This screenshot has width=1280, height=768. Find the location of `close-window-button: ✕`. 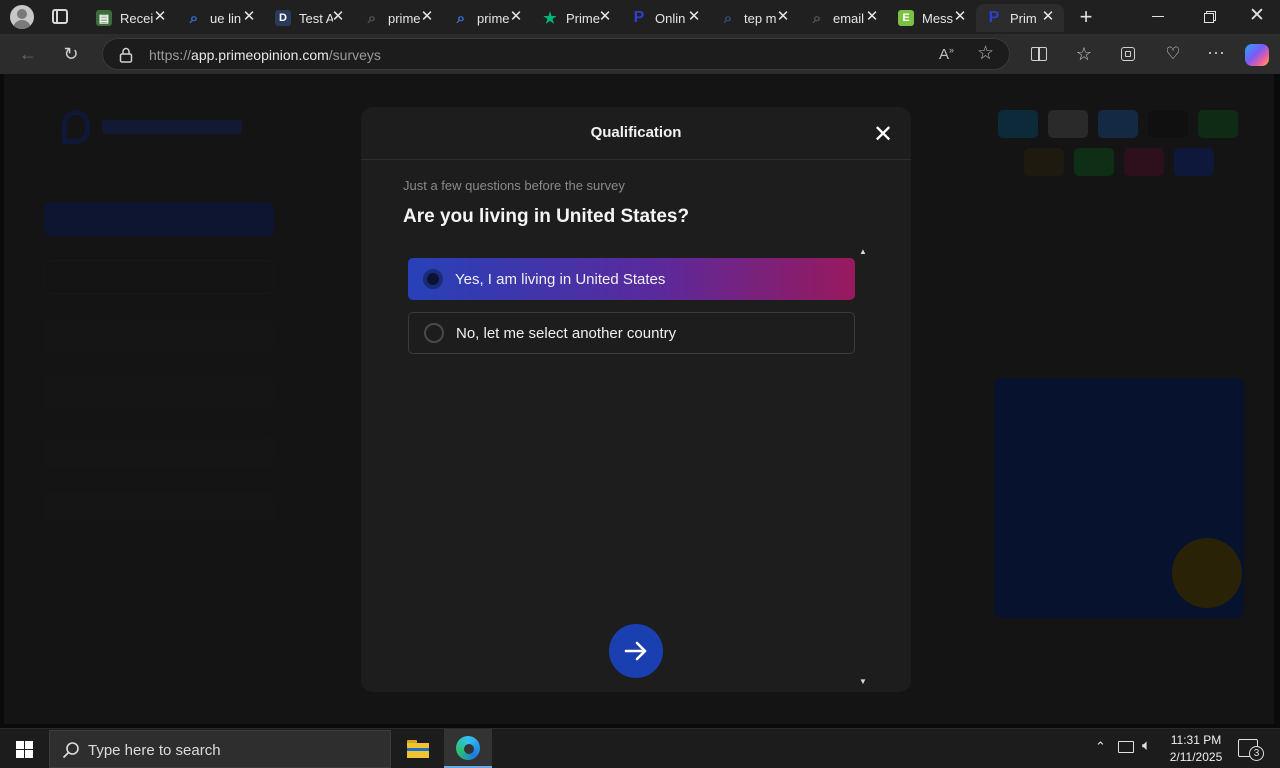

close-window-button: ✕ is located at coordinates (1257, 16).